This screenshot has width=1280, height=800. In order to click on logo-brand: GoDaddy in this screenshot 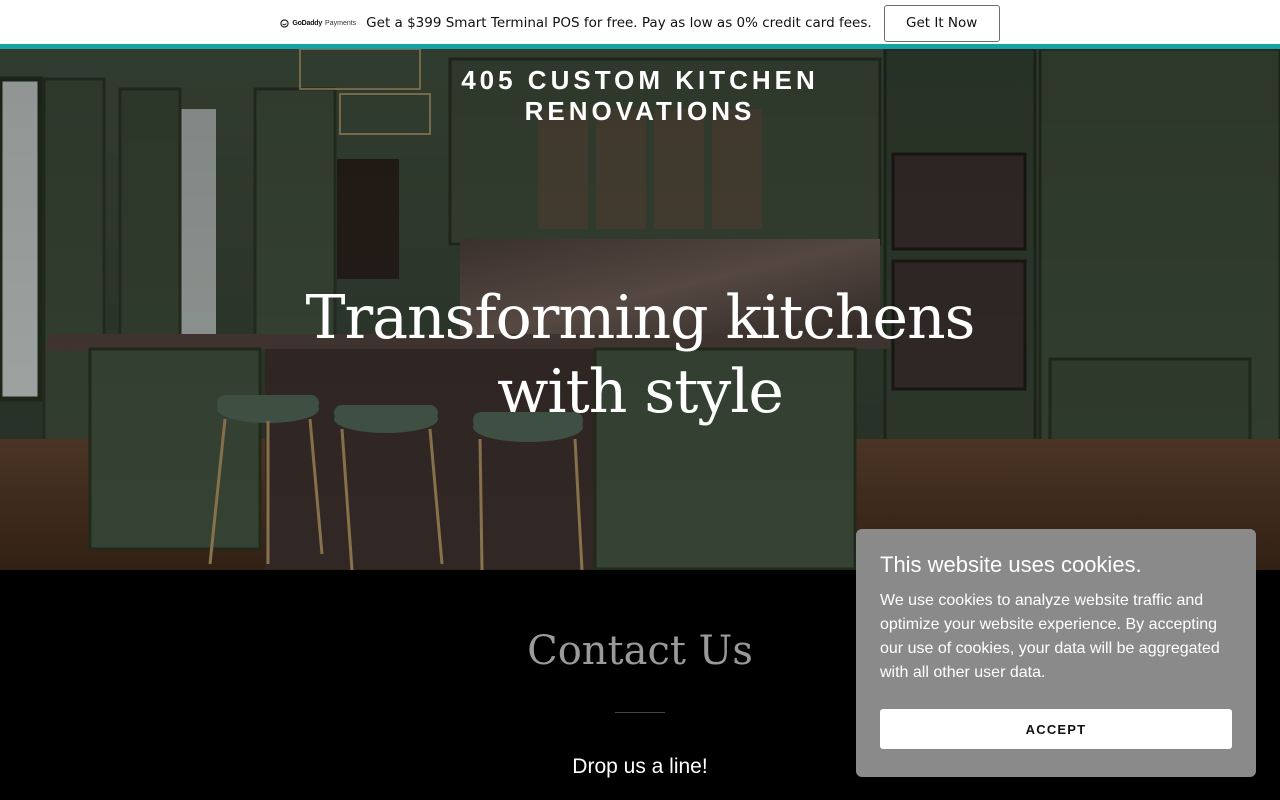, I will do `click(307, 23)`.